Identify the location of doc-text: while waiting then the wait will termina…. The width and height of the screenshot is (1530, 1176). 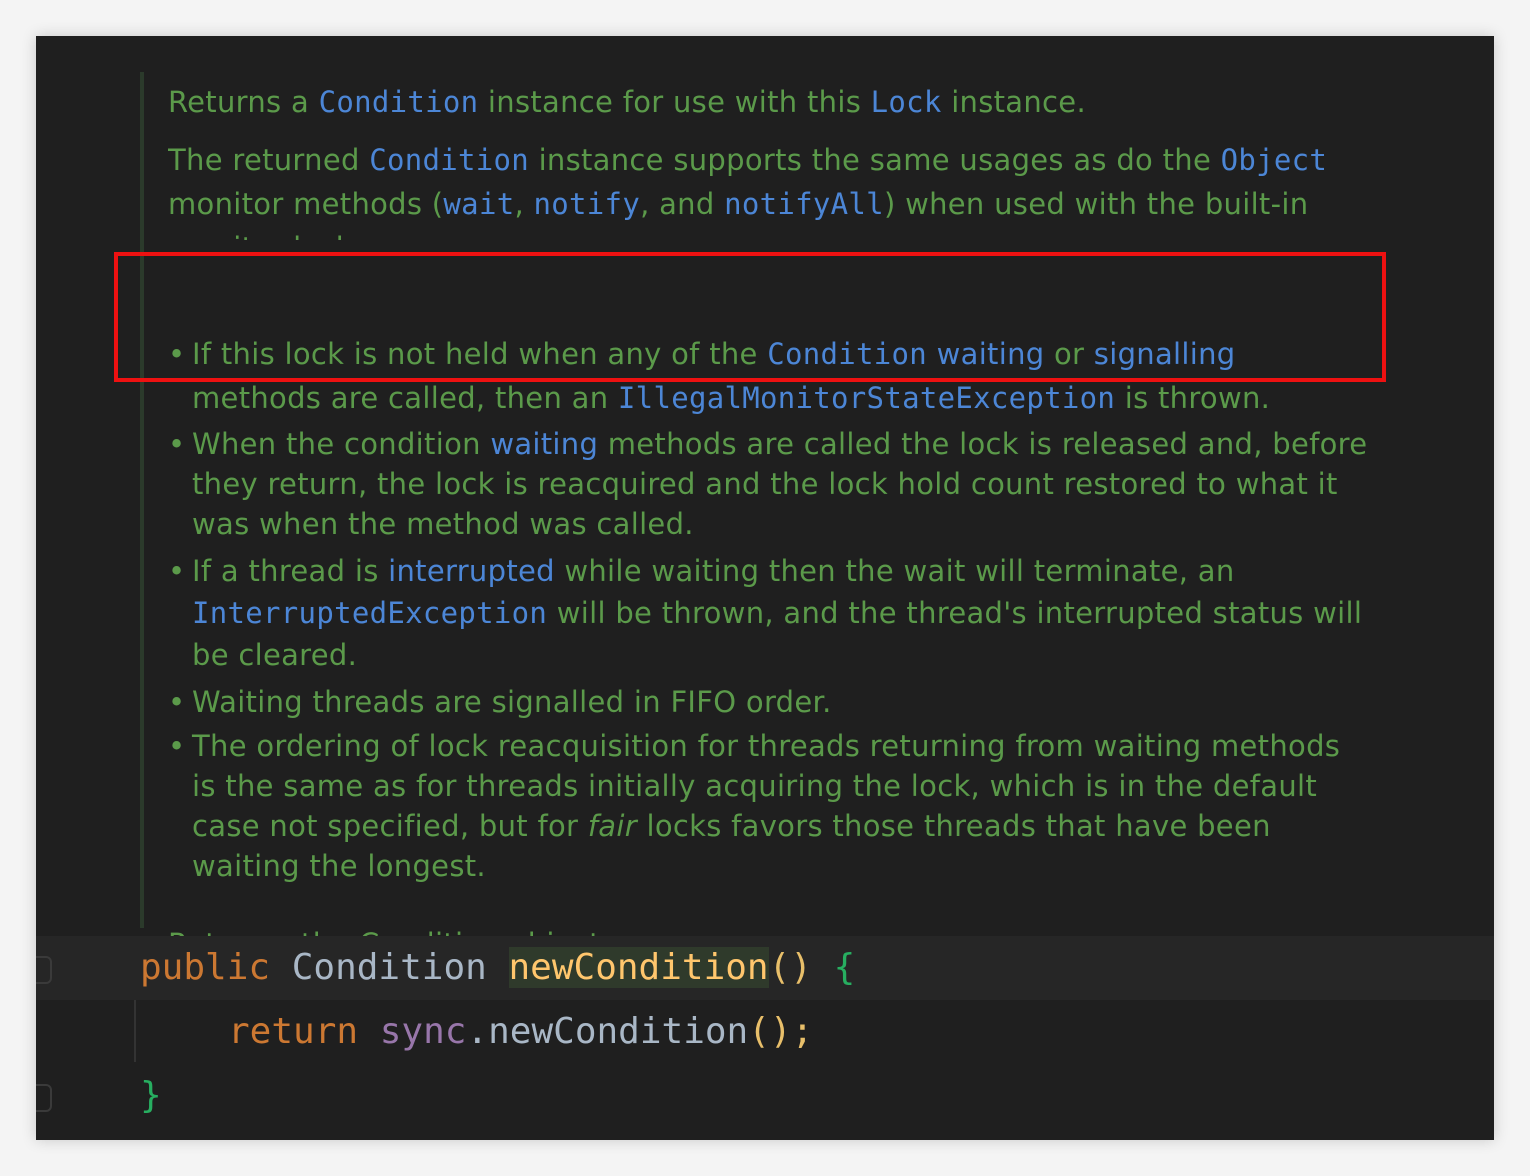
(894, 571).